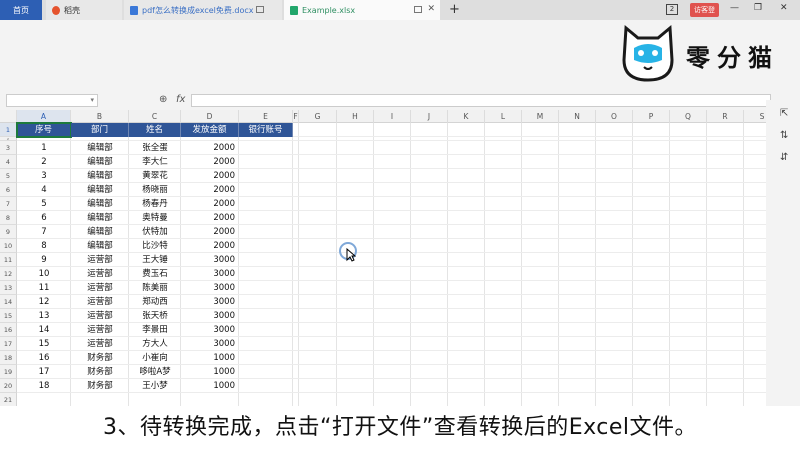 The width and height of the screenshot is (800, 450). What do you see at coordinates (8, 386) in the screenshot?
I see `row-header-20: 20` at bounding box center [8, 386].